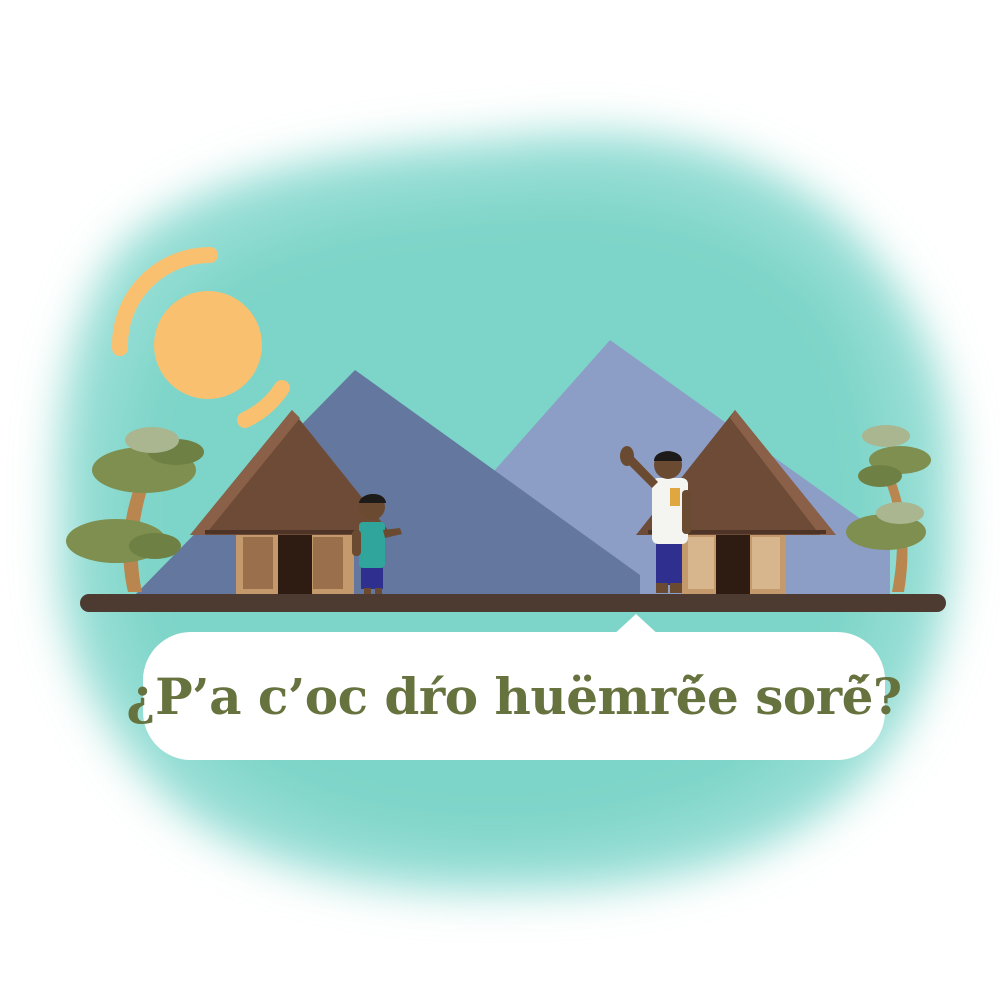 This screenshot has width=1000, height=1000. I want to click on speech-bubble-text: ¿P’a c’oc dŕo huëmrẽ́e sorẽ́?, so click(514, 696).